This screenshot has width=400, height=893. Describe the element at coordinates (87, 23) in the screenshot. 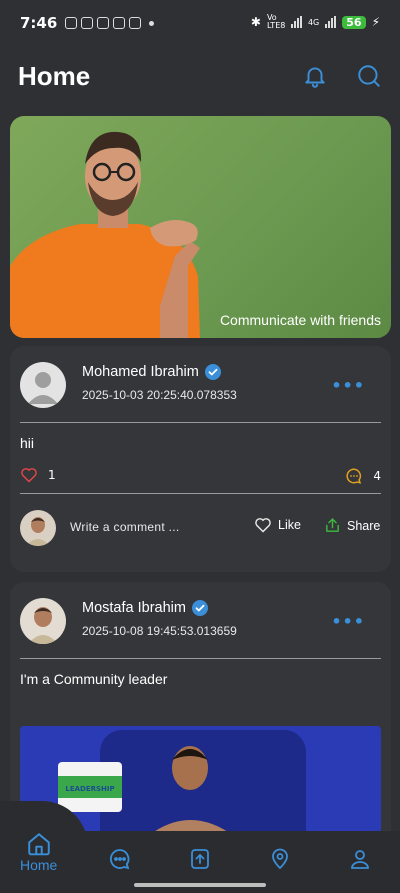

I see `app-notification-icon` at that location.